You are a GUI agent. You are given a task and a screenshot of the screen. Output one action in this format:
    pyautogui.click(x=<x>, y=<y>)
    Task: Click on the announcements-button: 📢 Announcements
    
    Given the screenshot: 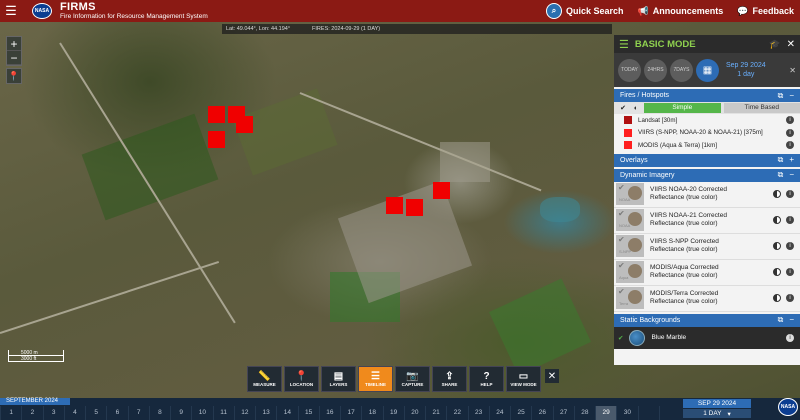 What is the action you would take?
    pyautogui.click(x=681, y=11)
    